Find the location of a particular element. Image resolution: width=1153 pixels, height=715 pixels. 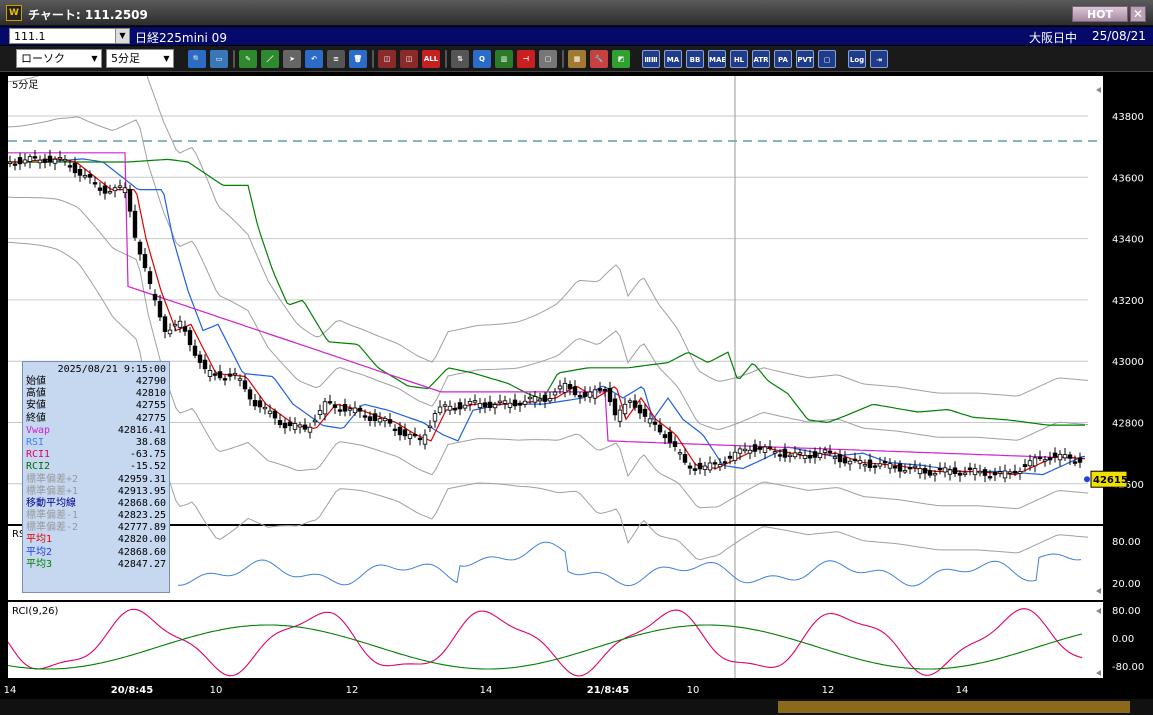

indicator-button-10: ⇥ is located at coordinates (879, 59).